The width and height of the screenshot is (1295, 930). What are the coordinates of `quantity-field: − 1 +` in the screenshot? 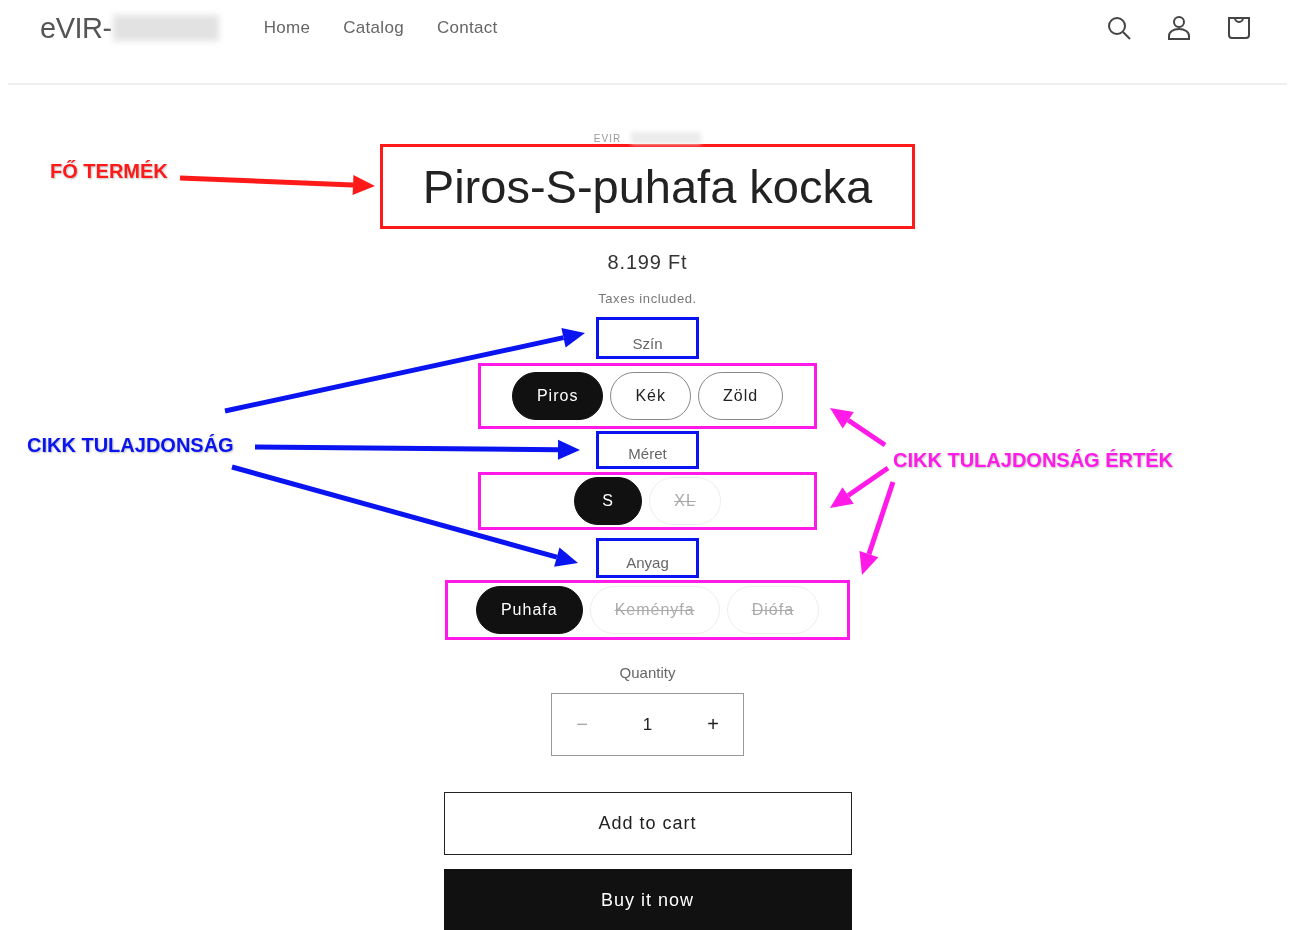 It's located at (647, 724).